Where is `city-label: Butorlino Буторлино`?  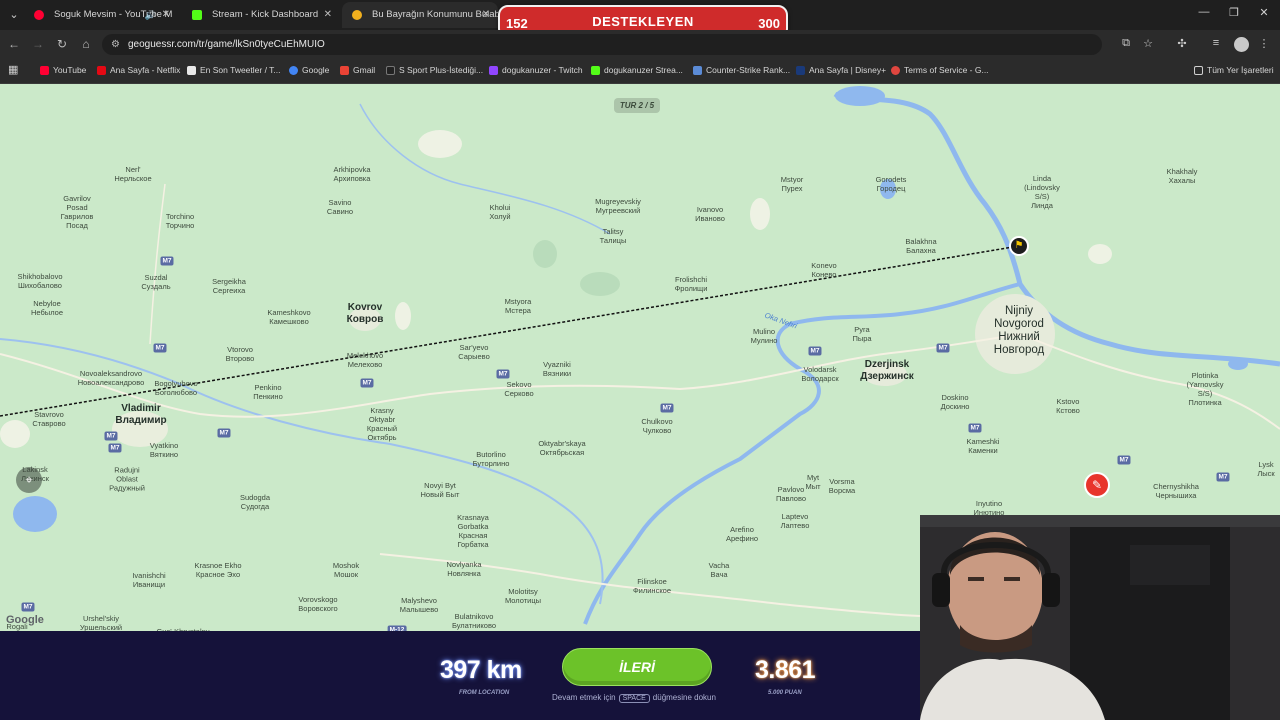 city-label: Butorlino Буторлино is located at coordinates (491, 459).